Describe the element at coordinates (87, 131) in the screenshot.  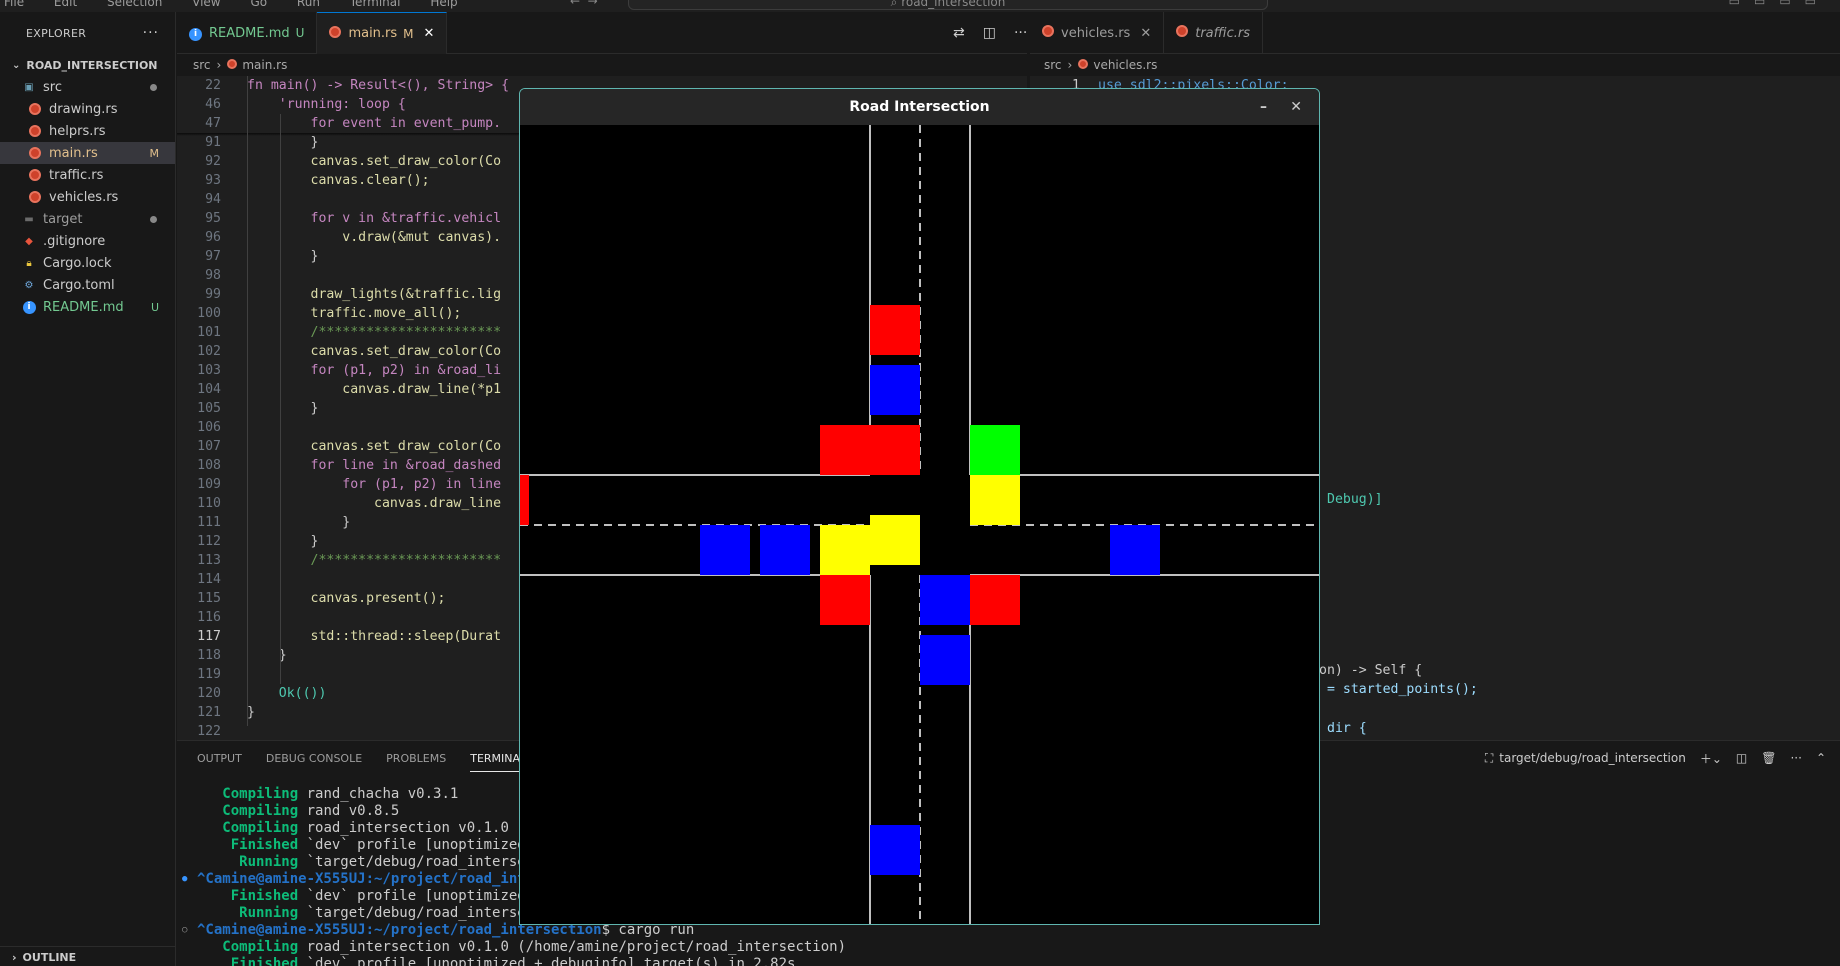
I see `tree-item-helprs: helprs.rs` at that location.